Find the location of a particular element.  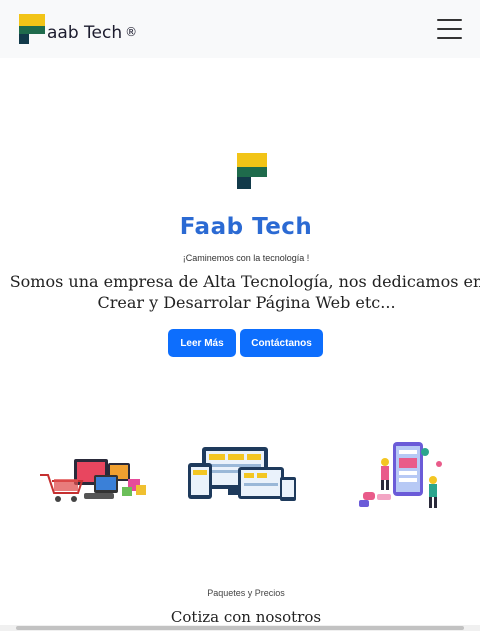

brand-link: aab Tech ® is located at coordinates (78, 29).